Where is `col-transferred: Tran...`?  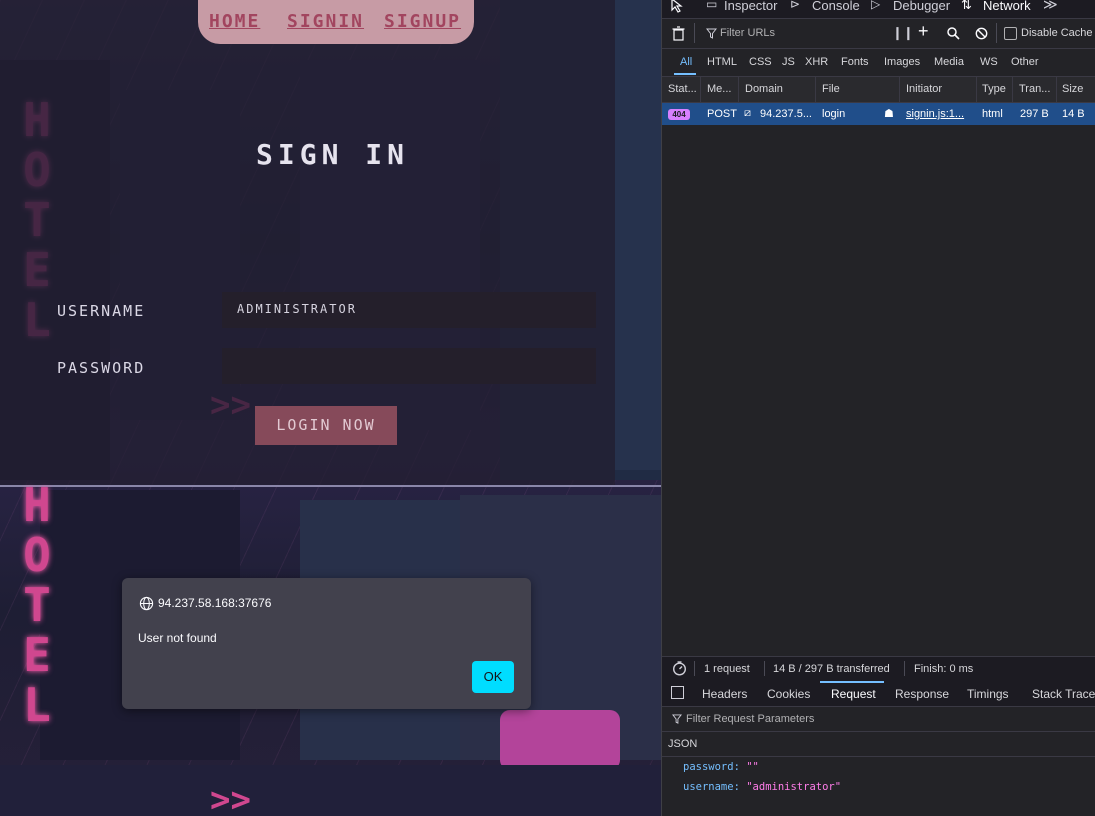
col-transferred: Tran... is located at coordinates (1034, 89).